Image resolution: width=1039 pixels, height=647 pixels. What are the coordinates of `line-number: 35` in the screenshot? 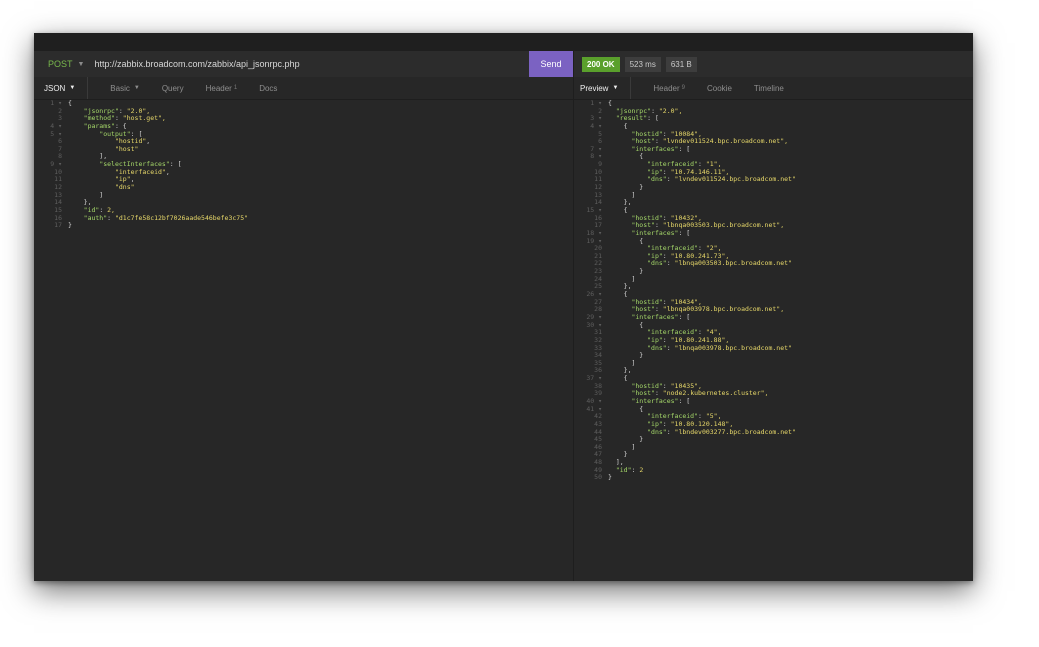 It's located at (598, 362).